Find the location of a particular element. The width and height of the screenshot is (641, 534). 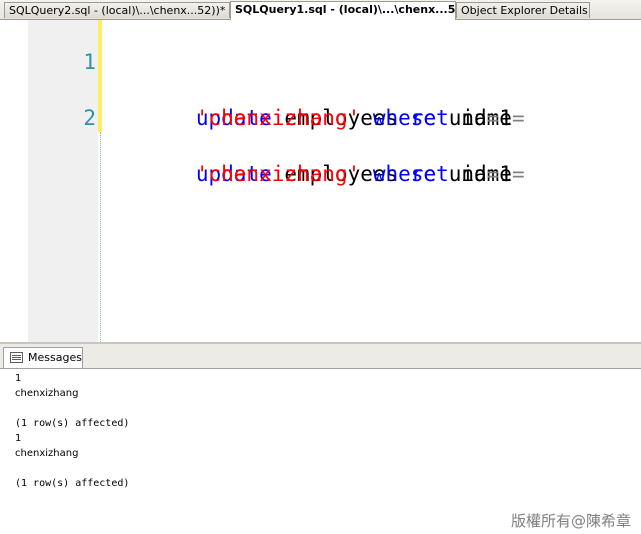

copyright-watermark: 版權所有@陳希章 is located at coordinates (570, 521).